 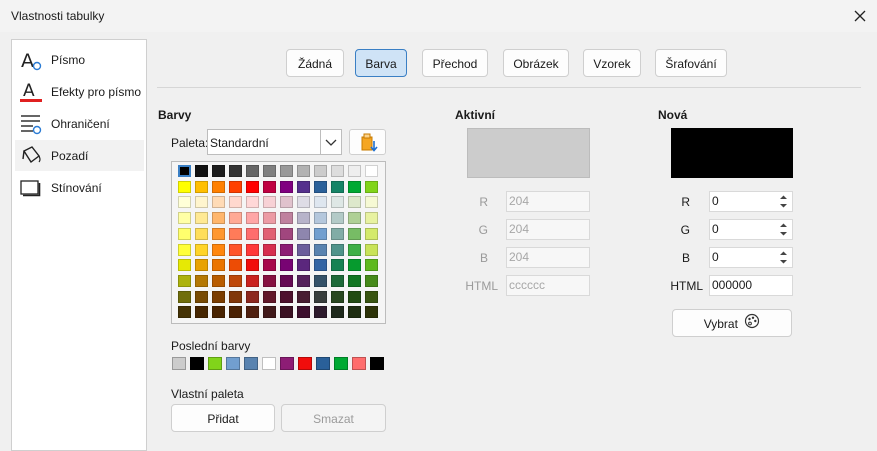 I want to click on add-palette-button, so click(x=367, y=142).